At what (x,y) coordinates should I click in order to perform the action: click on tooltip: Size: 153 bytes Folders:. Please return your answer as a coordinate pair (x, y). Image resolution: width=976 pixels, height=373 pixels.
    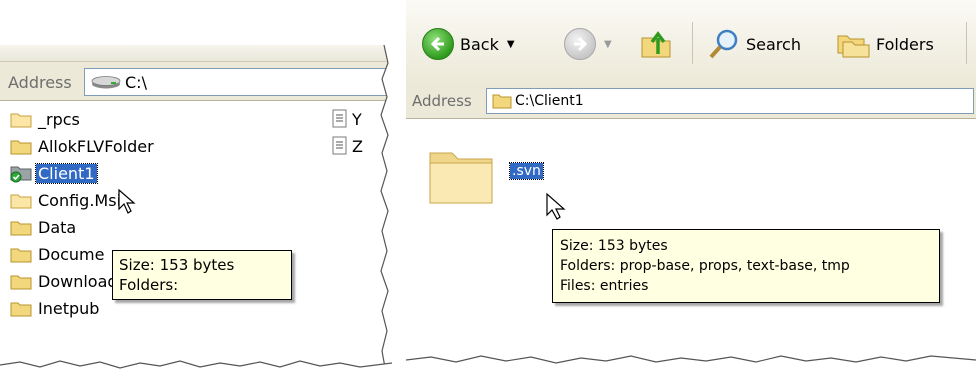
    Looking at the image, I should click on (202, 275).